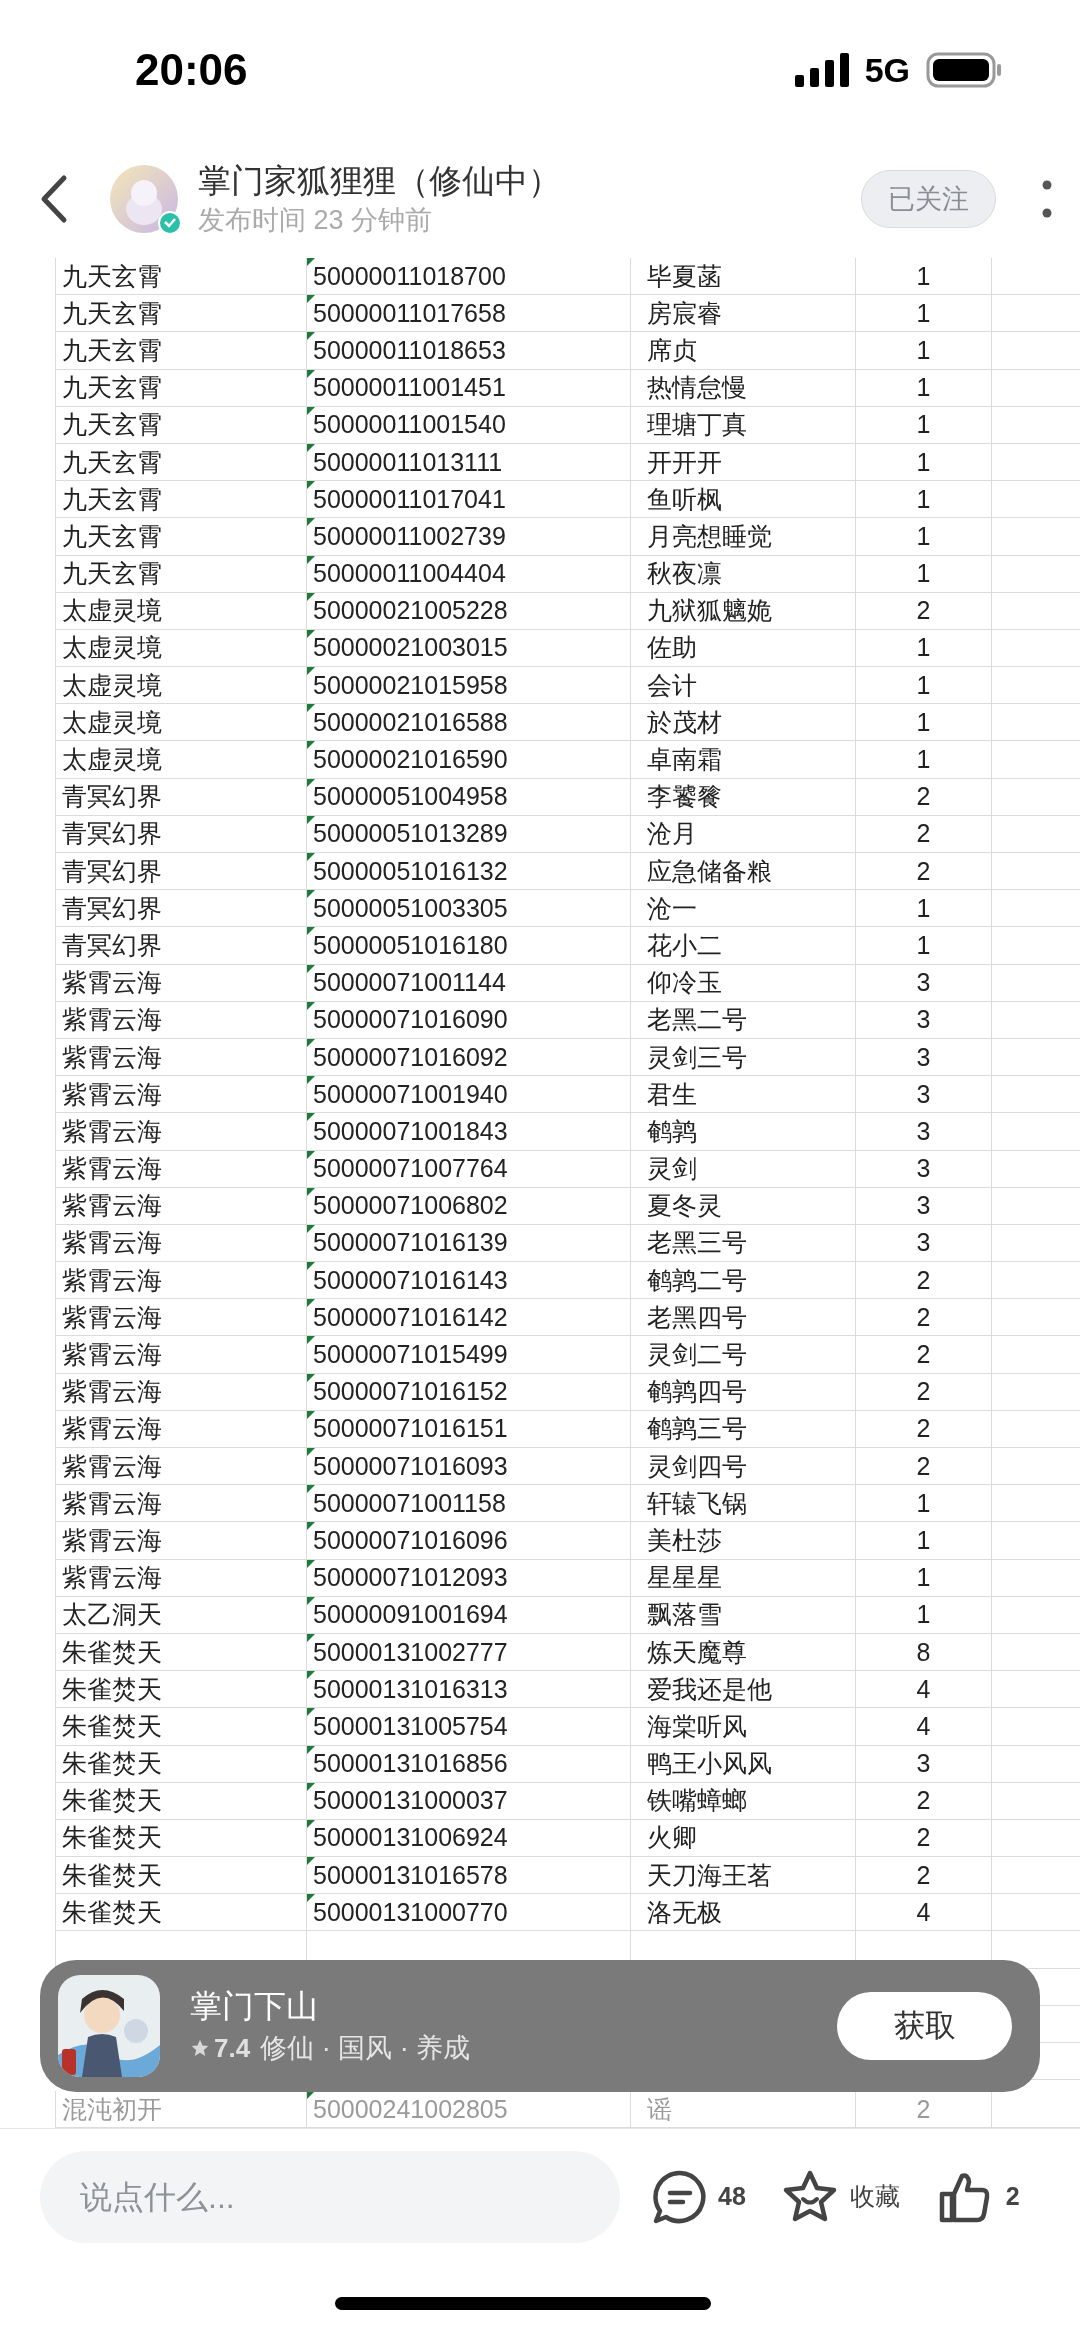 This screenshot has width=1080, height=2341. I want to click on table-cell: 50000021003015, so click(410, 648).